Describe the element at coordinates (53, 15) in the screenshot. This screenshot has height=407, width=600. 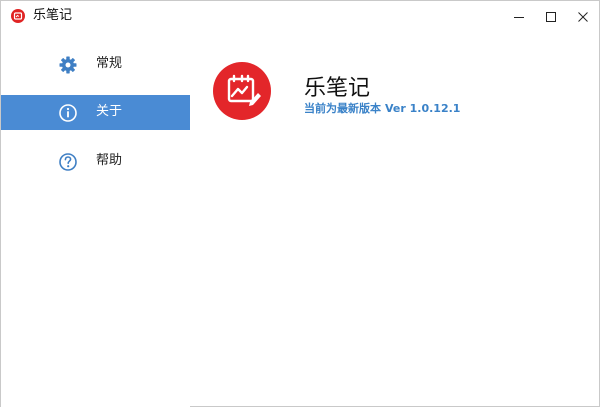
I see `window-title: 乐笔记` at that location.